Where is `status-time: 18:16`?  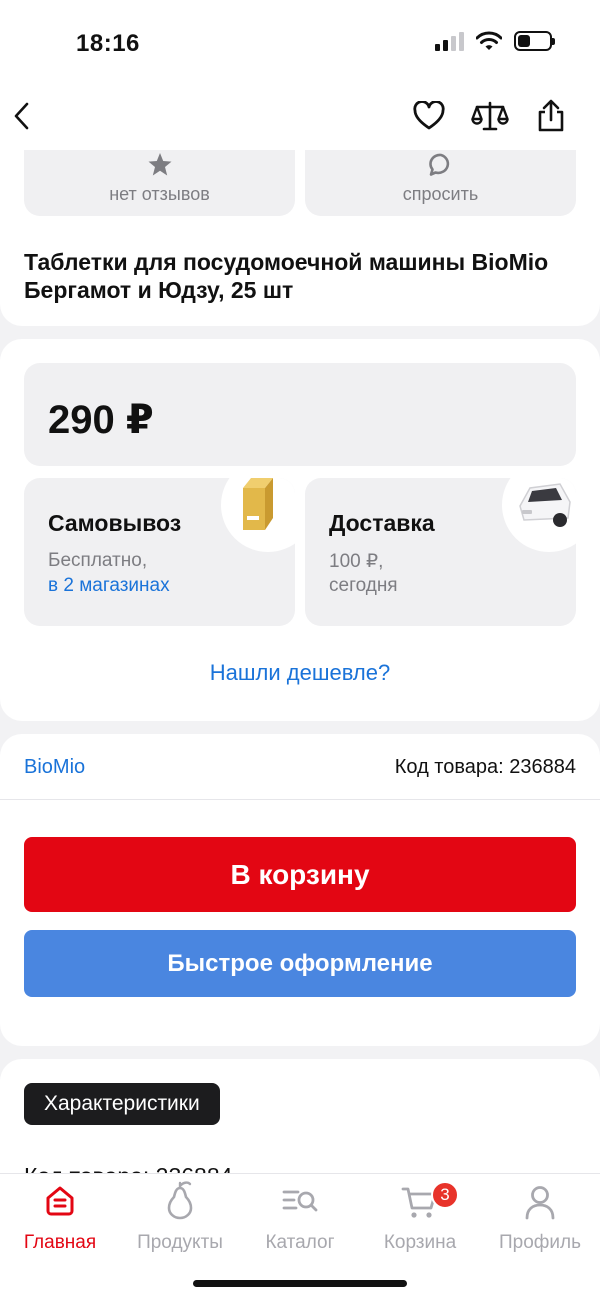
status-time: 18:16 is located at coordinates (108, 43).